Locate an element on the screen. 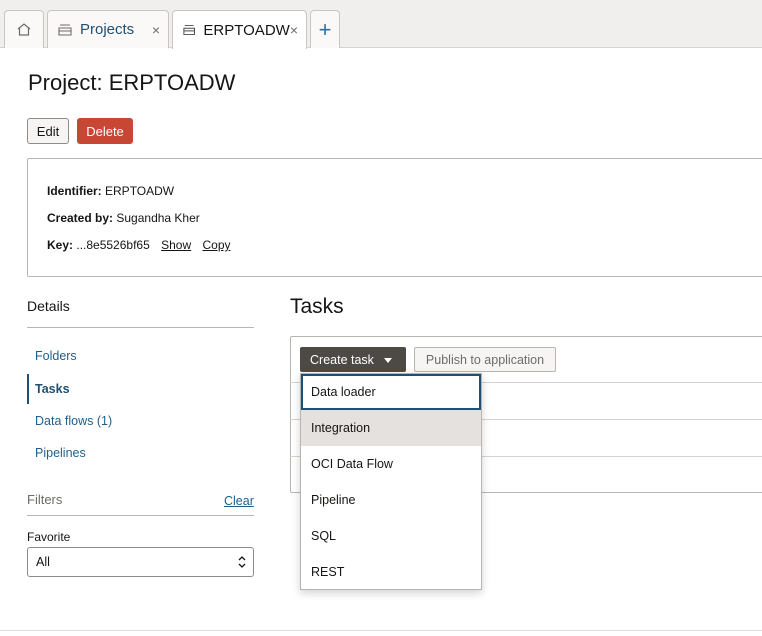  tab-projects: Projects × is located at coordinates (108, 29).